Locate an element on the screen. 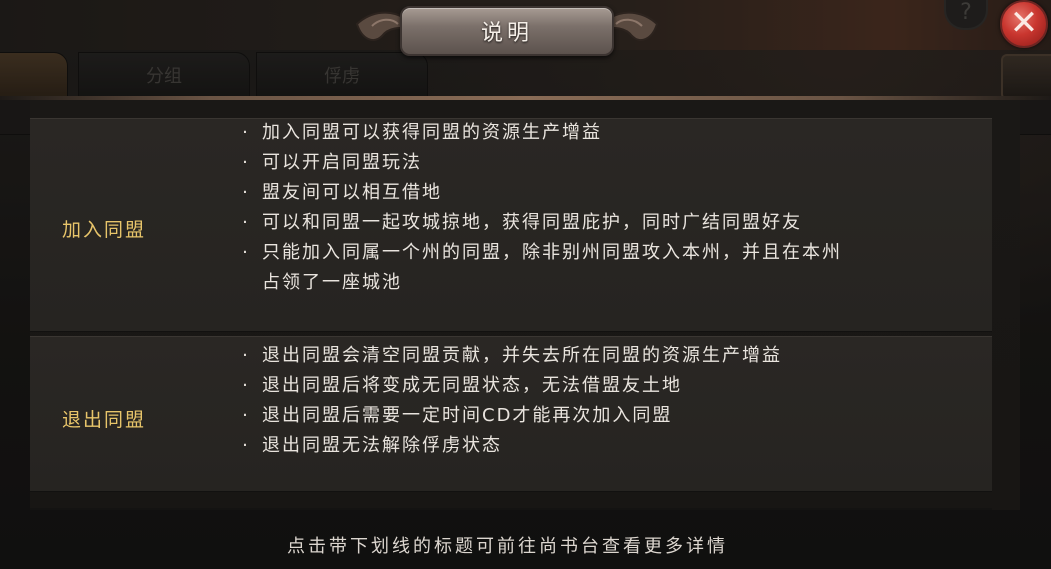  list-item: · 可以开启同盟玩法 is located at coordinates (540, 163).